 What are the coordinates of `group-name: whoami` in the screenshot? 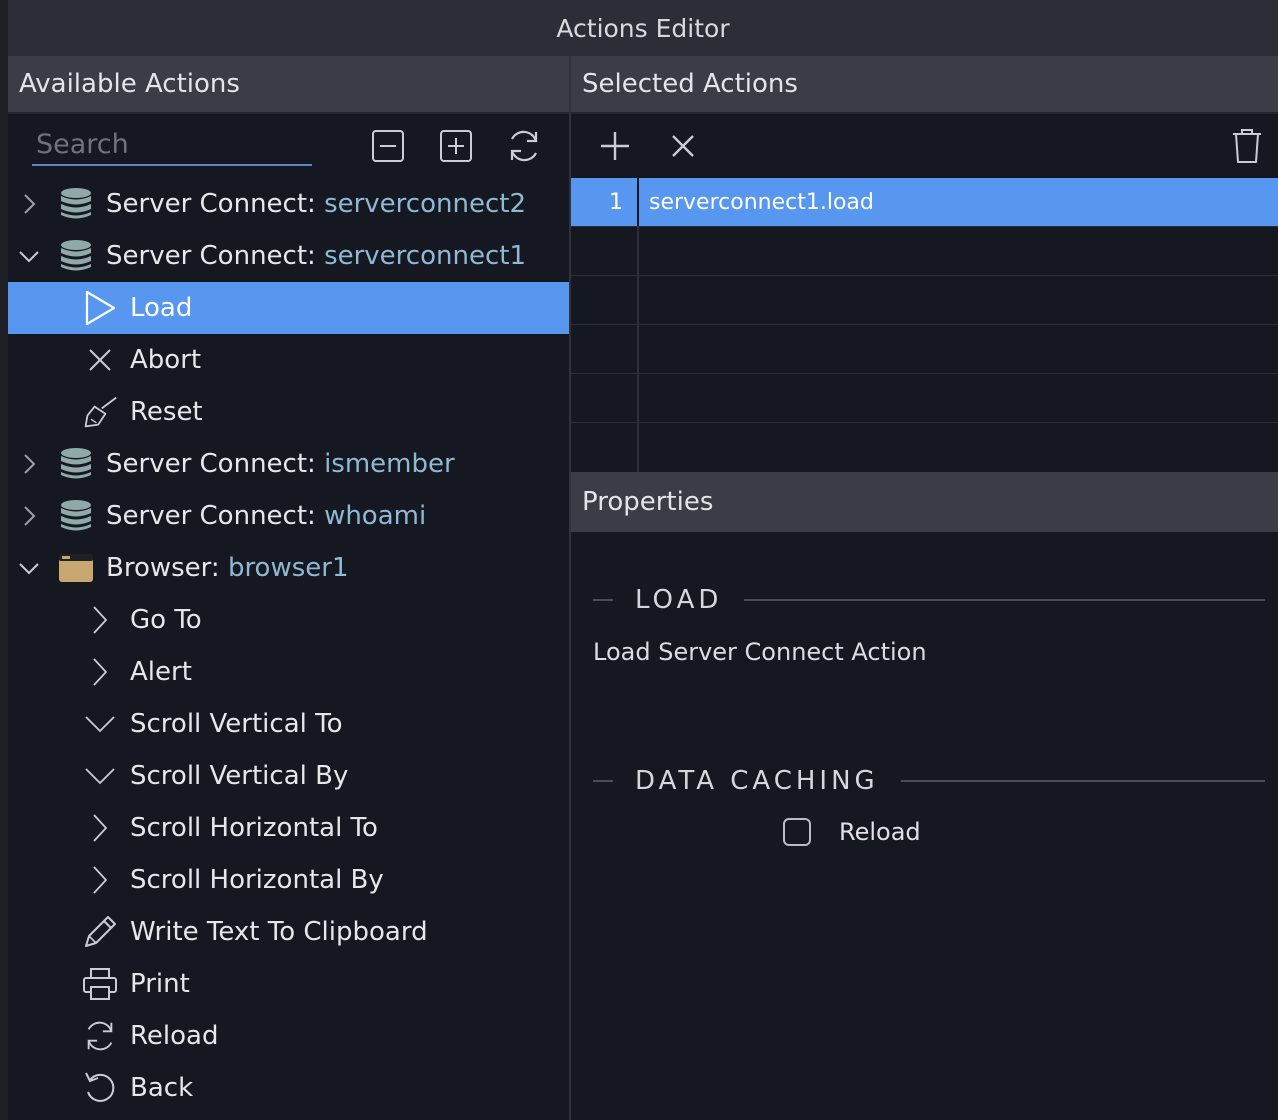 It's located at (375, 516).